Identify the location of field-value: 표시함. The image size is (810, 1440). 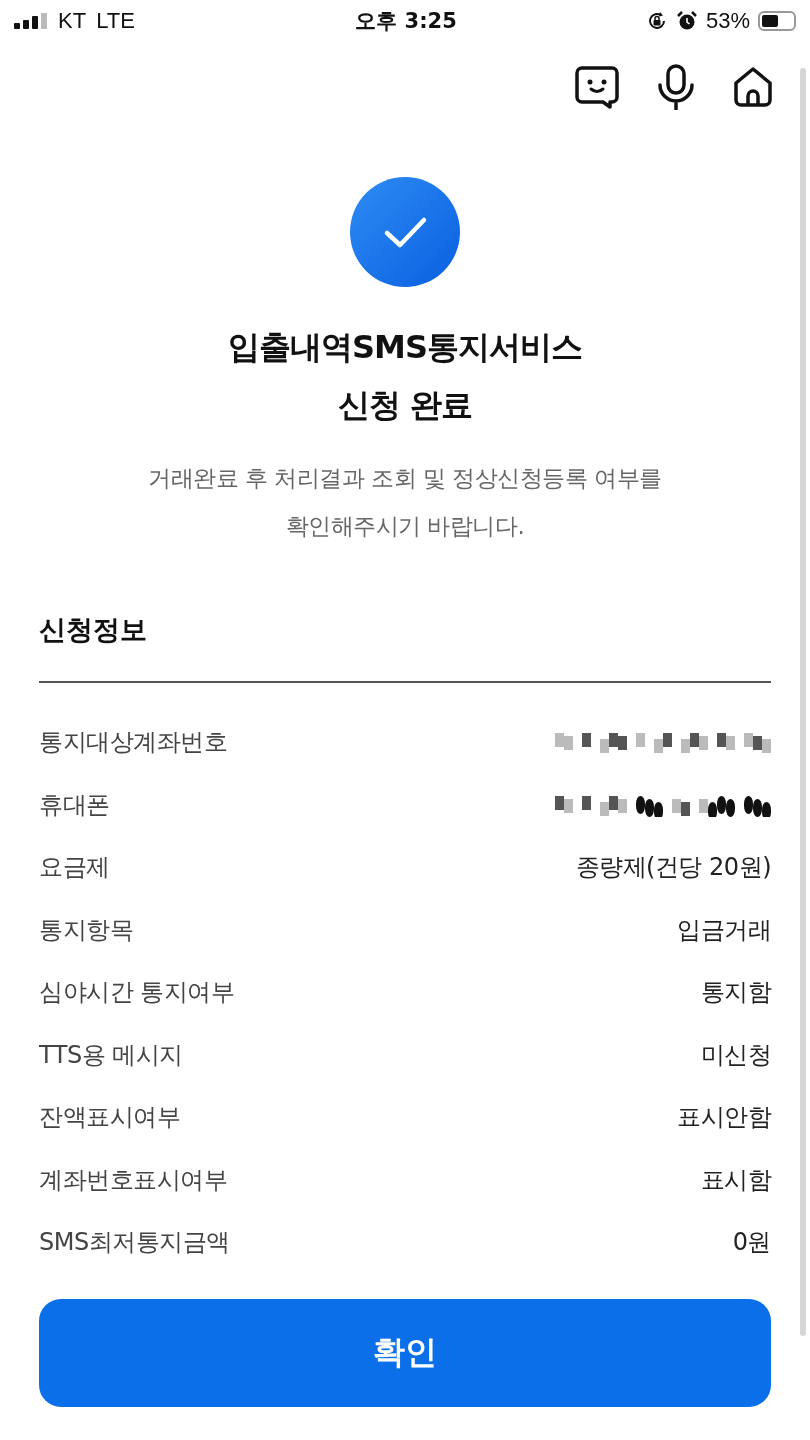
(735, 1180).